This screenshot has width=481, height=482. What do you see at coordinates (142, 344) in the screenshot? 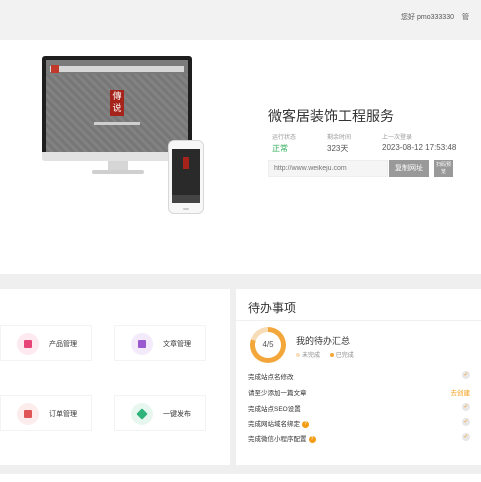
I see `article-icon` at bounding box center [142, 344].